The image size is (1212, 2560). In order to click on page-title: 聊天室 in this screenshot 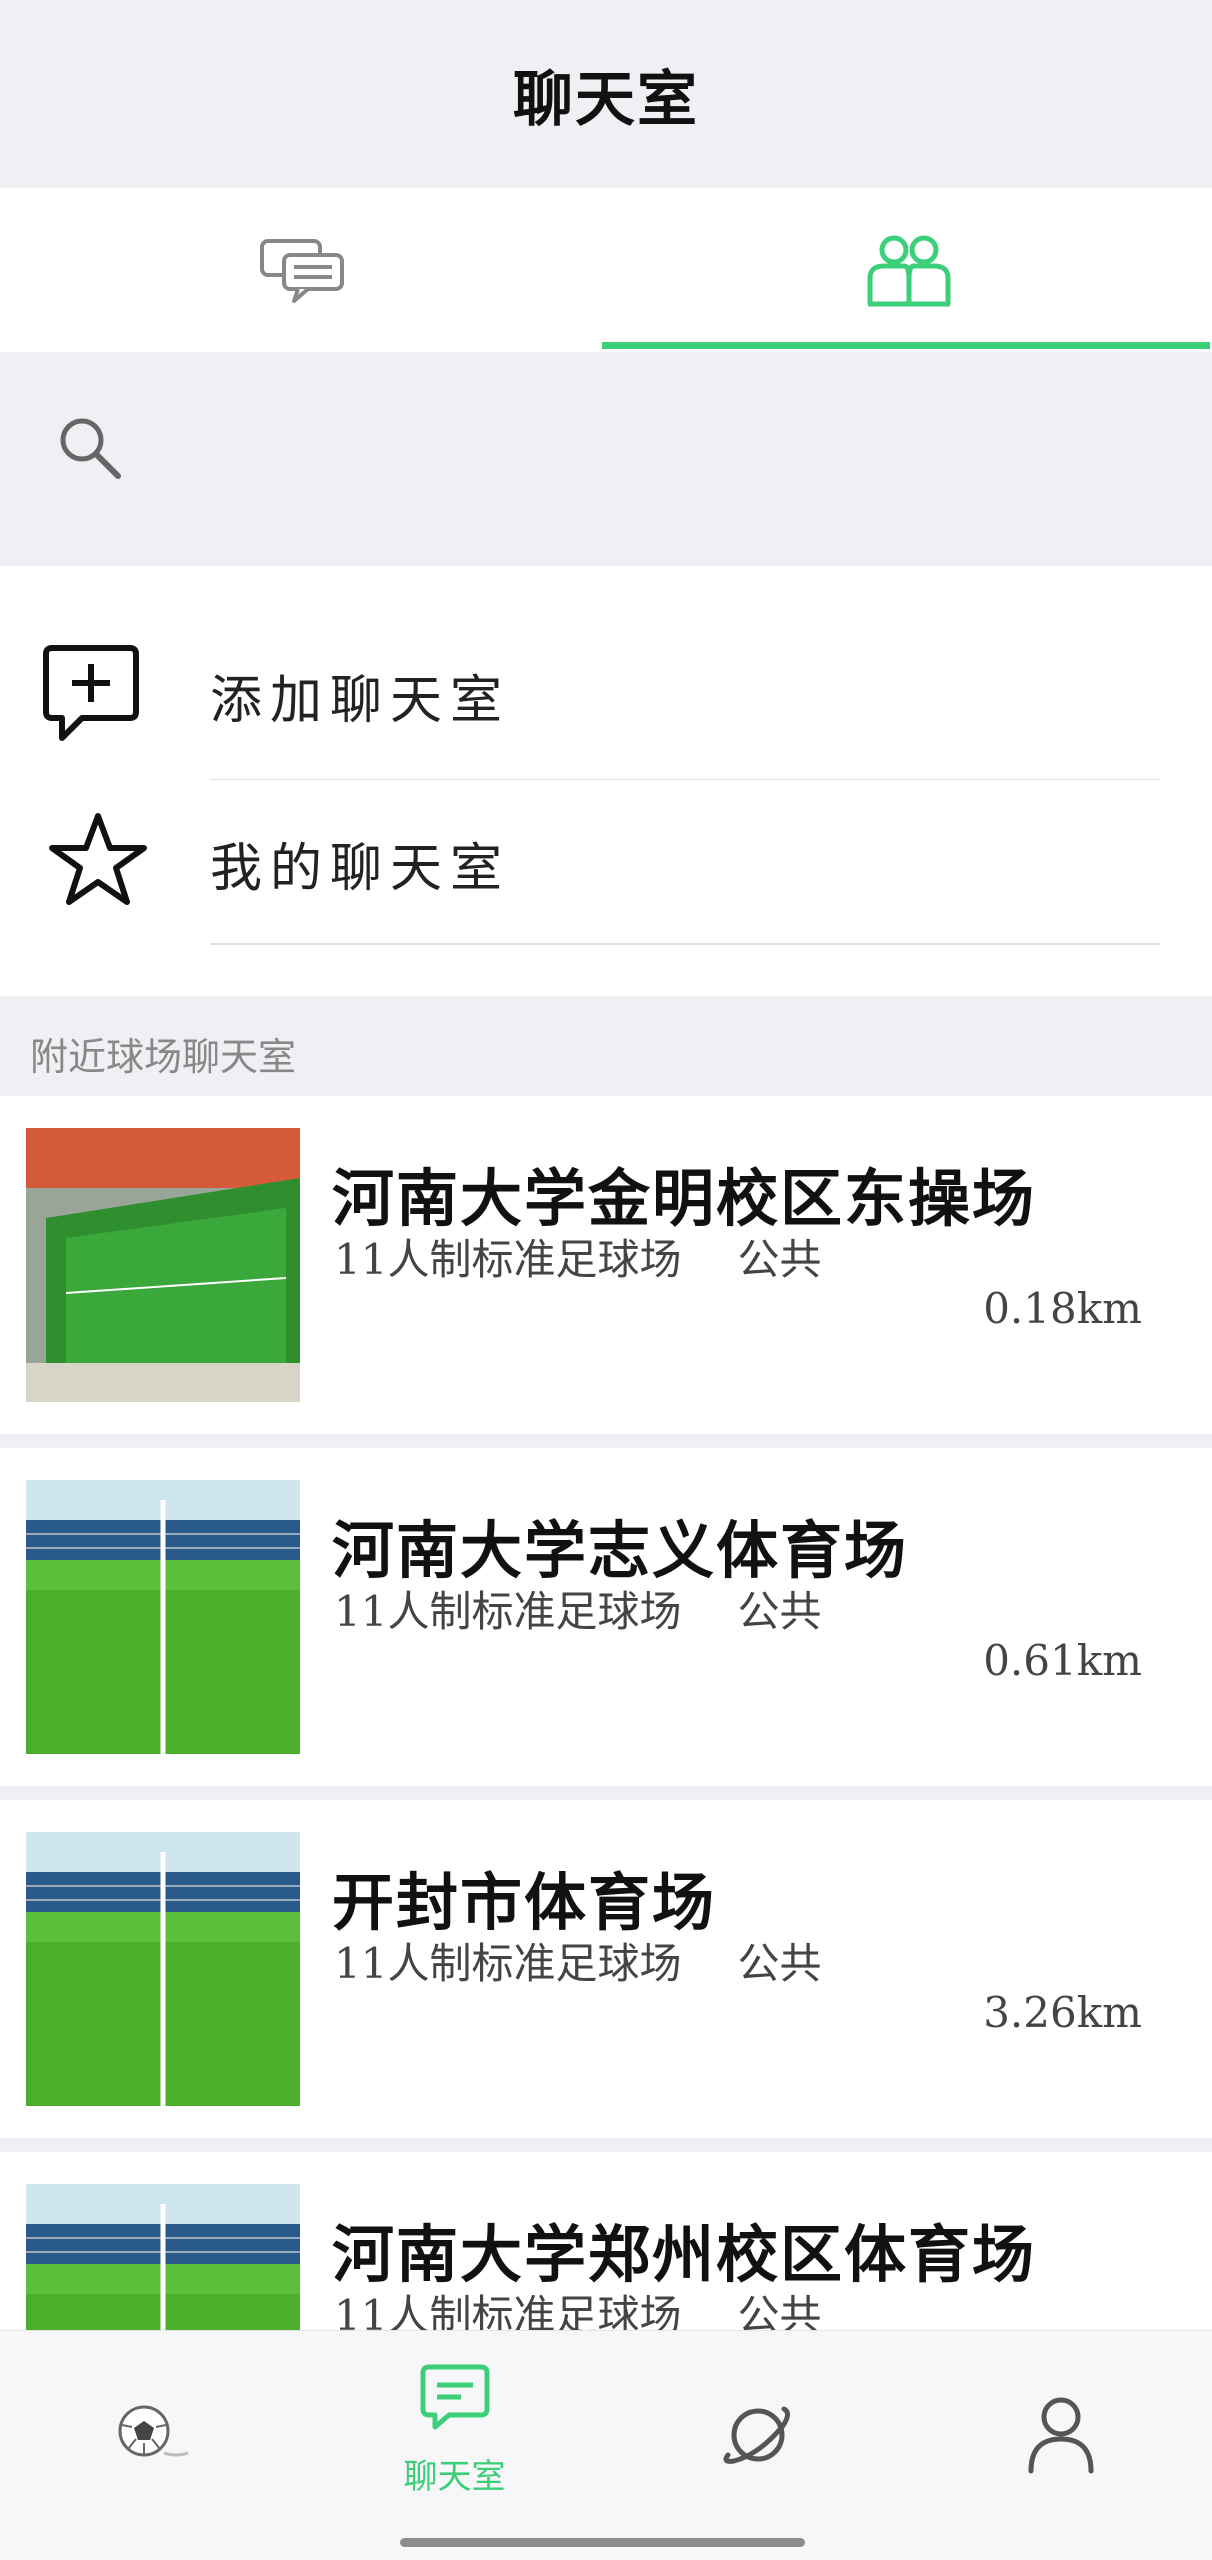, I will do `click(606, 99)`.